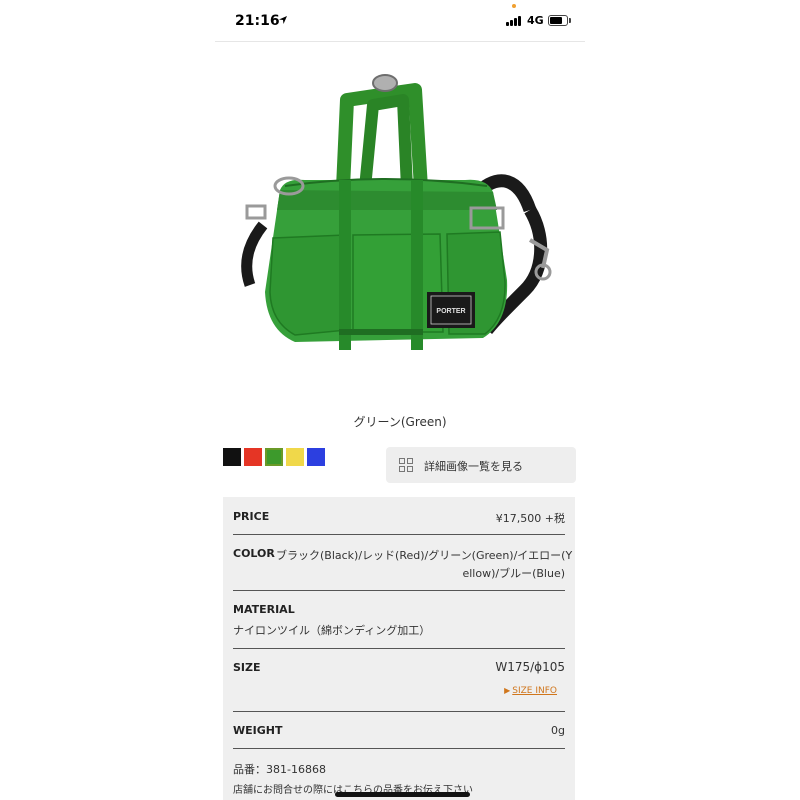 Image resolution: width=800 pixels, height=800 pixels. I want to click on weight-value: 0g, so click(558, 730).